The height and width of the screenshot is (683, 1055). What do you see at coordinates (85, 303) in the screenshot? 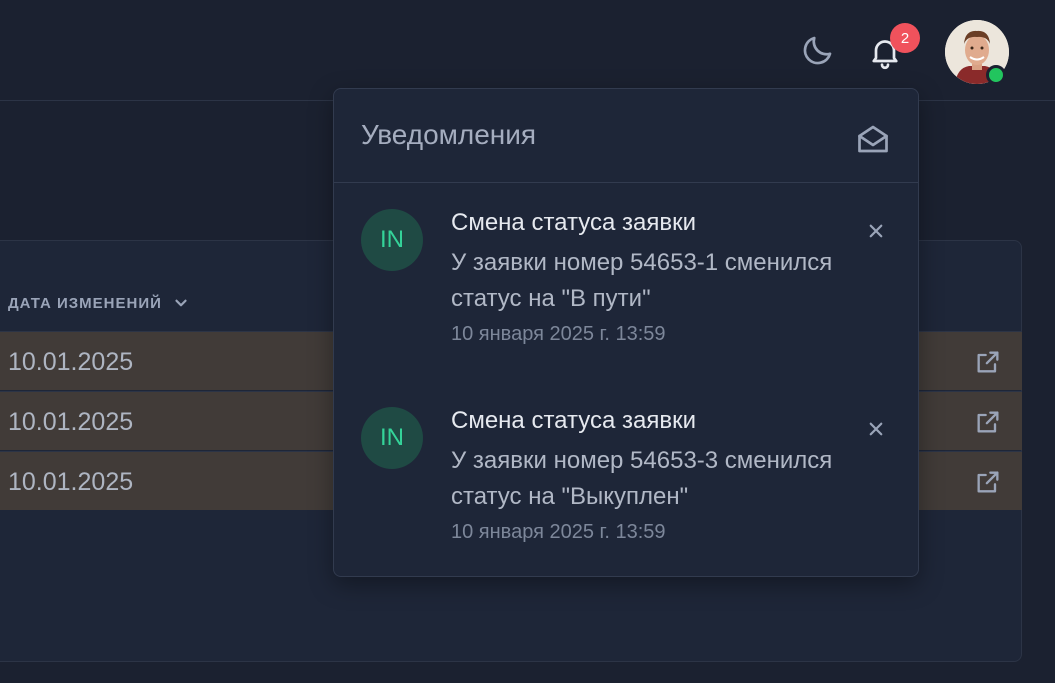
I see `column-header-label: ДАТА ИЗМЕНЕНИЙ` at bounding box center [85, 303].